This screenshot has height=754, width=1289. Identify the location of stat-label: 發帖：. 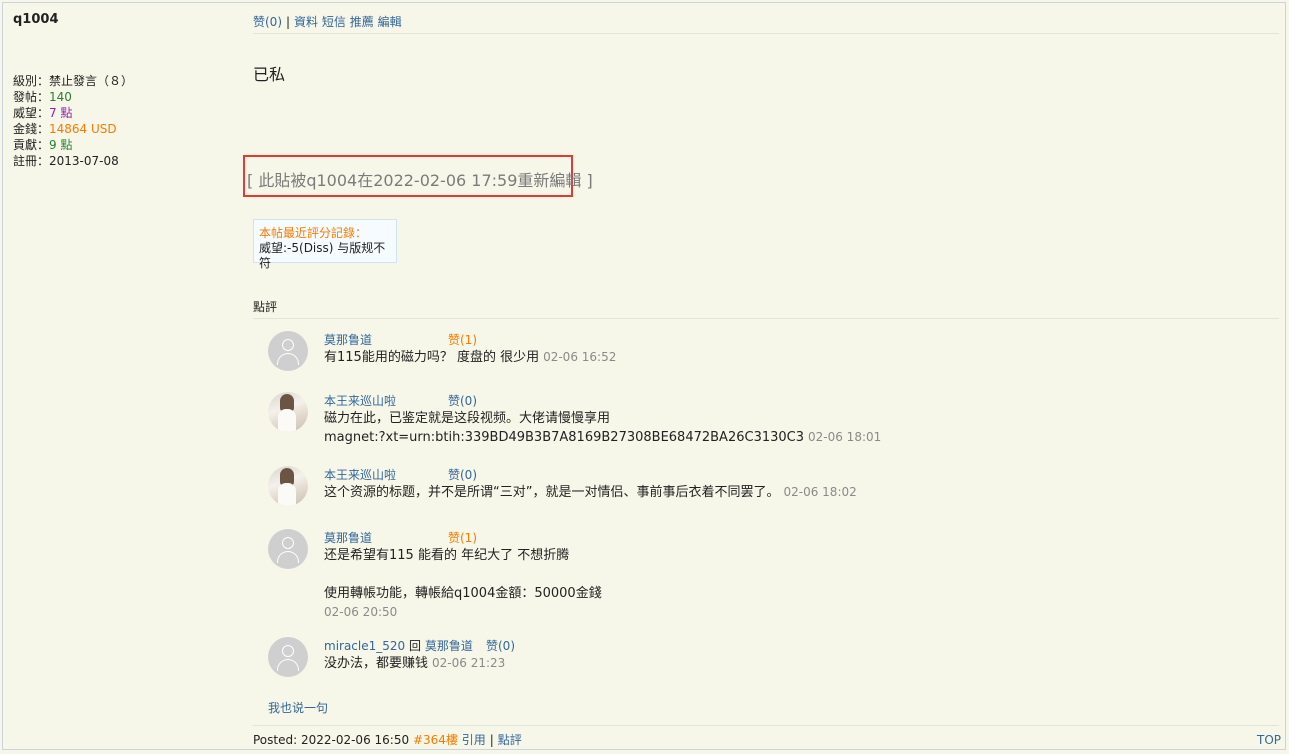
(31, 97).